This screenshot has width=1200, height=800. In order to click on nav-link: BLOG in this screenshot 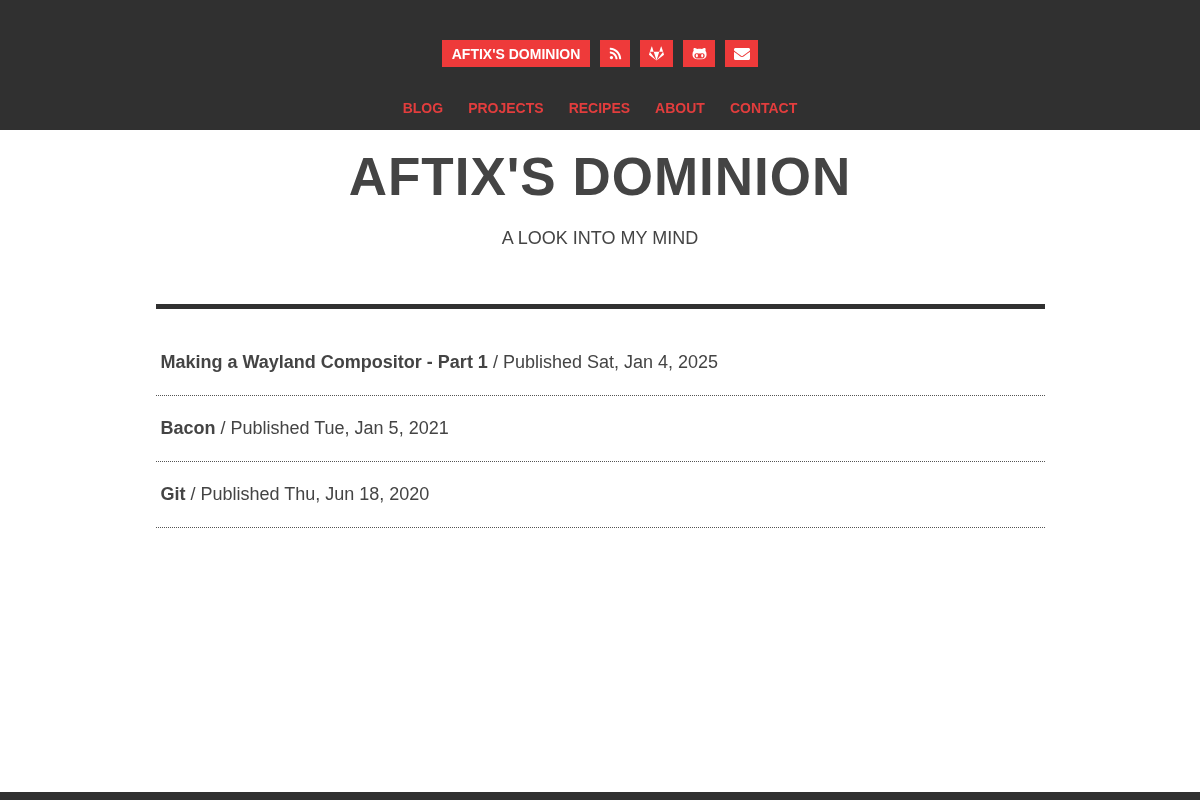, I will do `click(423, 108)`.